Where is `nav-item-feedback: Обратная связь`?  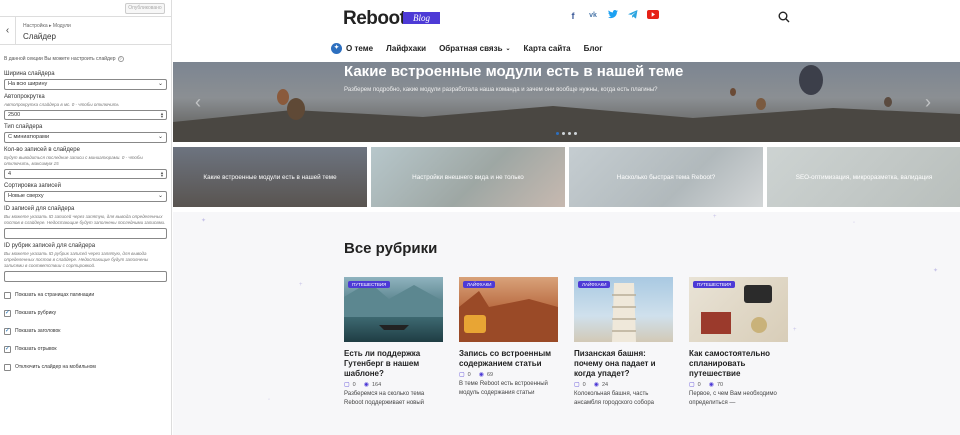
nav-item-feedback: Обратная связь is located at coordinates (470, 48).